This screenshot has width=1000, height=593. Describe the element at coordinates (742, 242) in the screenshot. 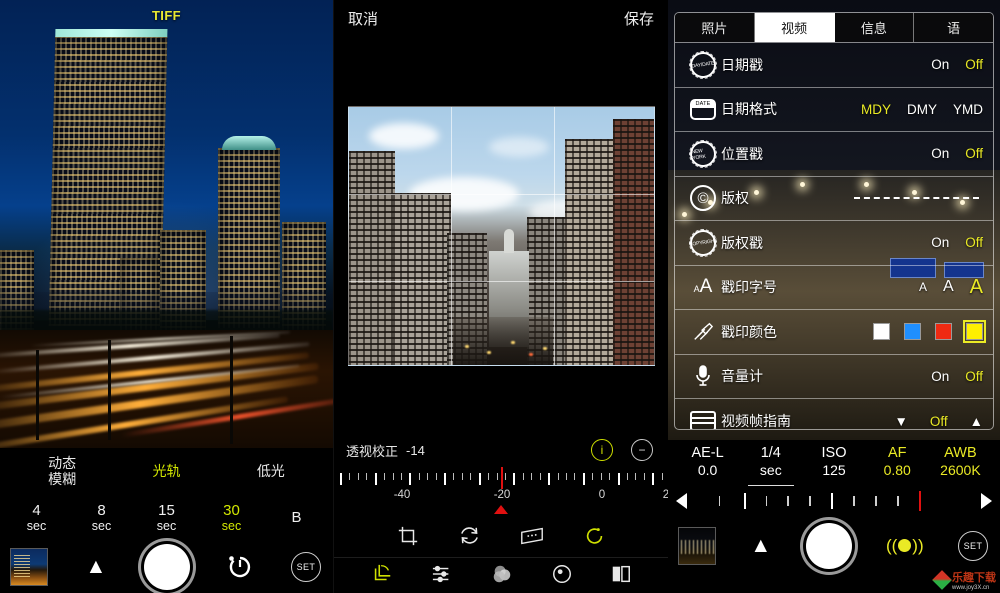

I see `row-label: 版权戳` at that location.